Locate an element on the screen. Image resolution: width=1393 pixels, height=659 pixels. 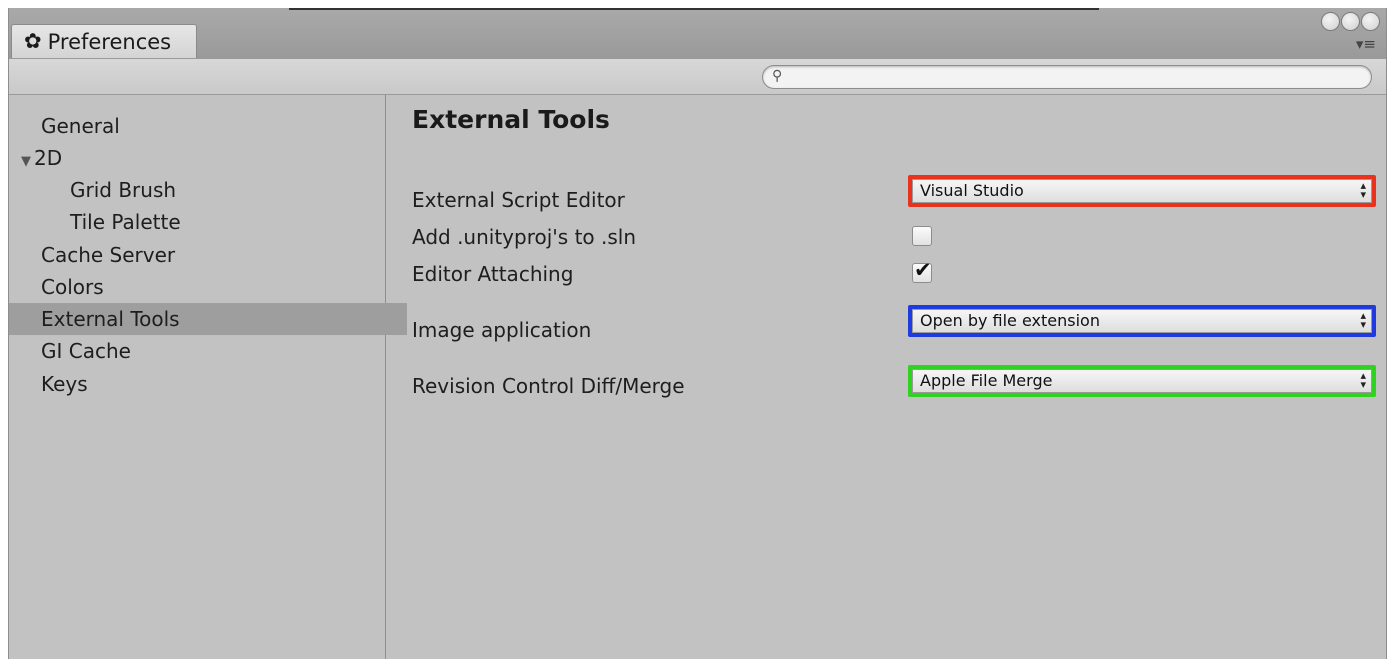
sidebar-item-label: Grid Brush is located at coordinates (123, 190).